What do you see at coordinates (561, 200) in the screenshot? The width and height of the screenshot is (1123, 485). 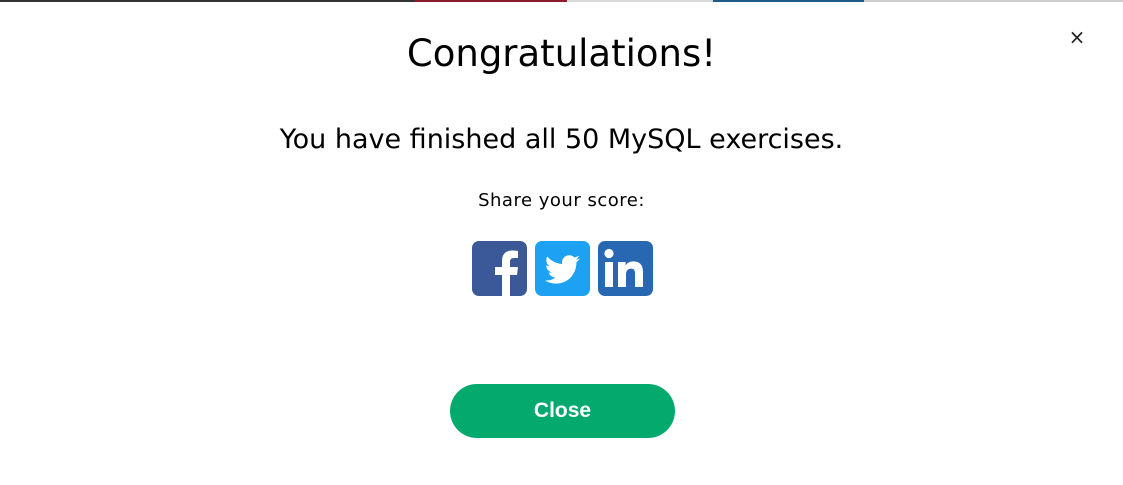 I see `share-label: Share your score:` at bounding box center [561, 200].